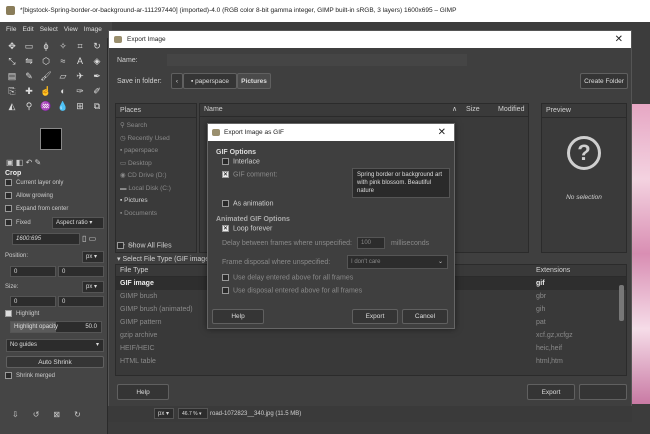 The height and width of the screenshot is (434, 650). What do you see at coordinates (29, 195) in the screenshot?
I see `allow-growing-option: Allow growing` at bounding box center [29, 195].